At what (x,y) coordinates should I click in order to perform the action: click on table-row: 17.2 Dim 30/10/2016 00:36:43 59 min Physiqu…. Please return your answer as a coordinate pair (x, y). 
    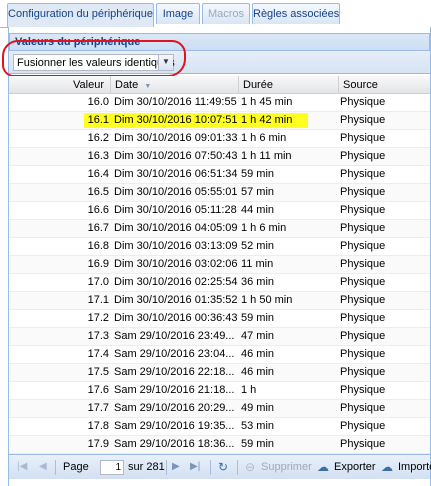
    Looking at the image, I should click on (219, 319).